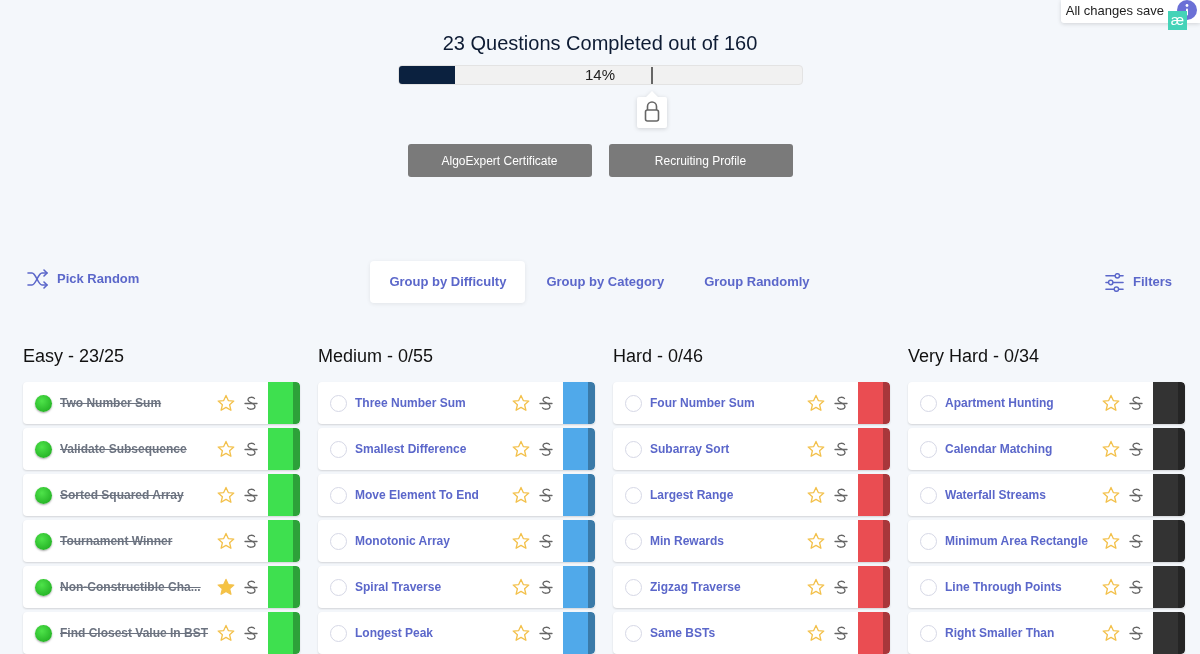  I want to click on question-link: Smallest Difference, so click(431, 449).